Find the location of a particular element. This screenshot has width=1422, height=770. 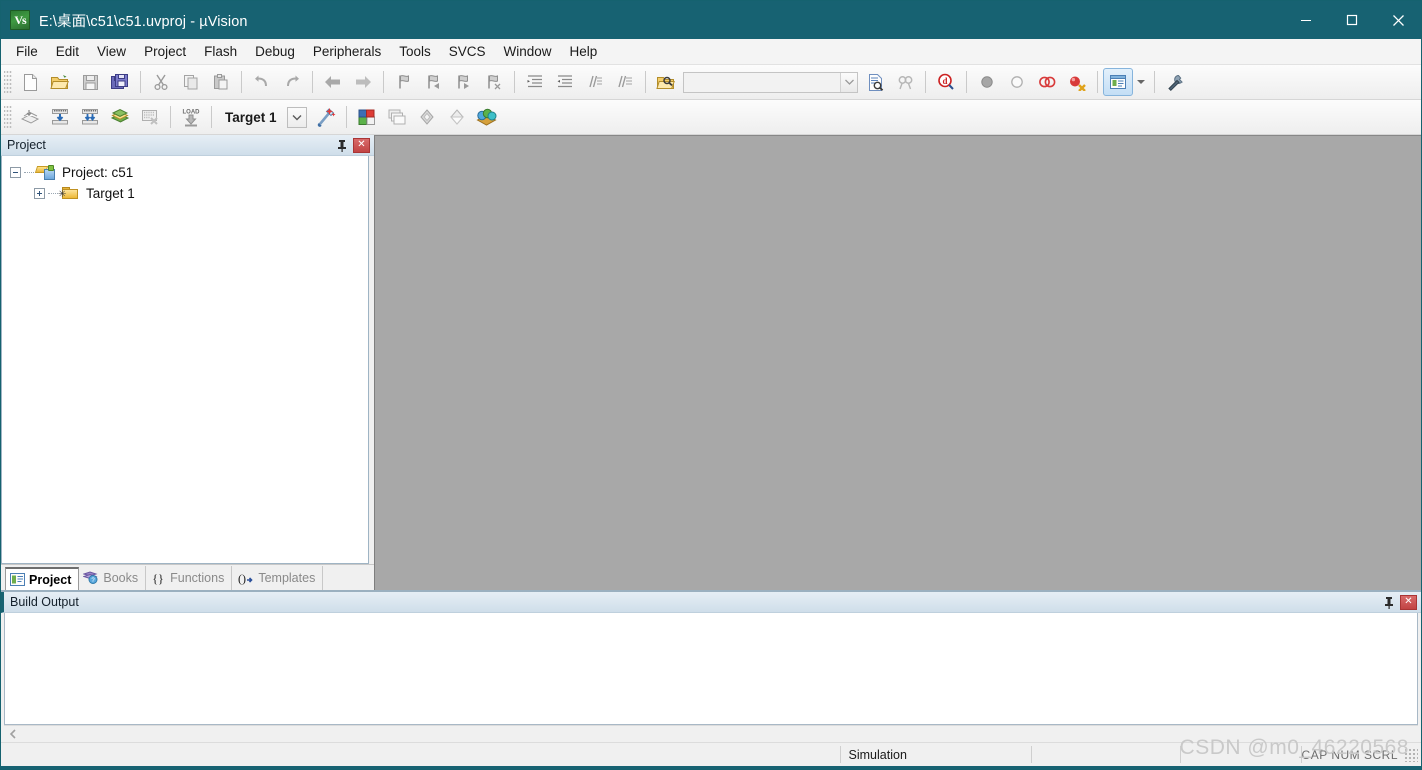

target-options-icon is located at coordinates (326, 117).